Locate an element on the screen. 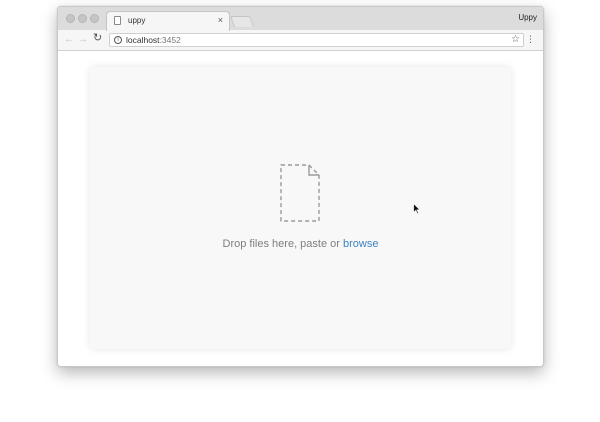 The height and width of the screenshot is (422, 600). url-port: :3452 is located at coordinates (170, 40).